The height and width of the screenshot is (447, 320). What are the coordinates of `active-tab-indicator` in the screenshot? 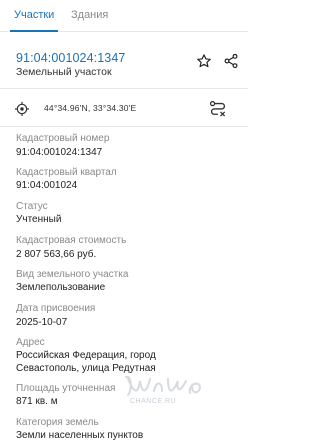 It's located at (34, 31).